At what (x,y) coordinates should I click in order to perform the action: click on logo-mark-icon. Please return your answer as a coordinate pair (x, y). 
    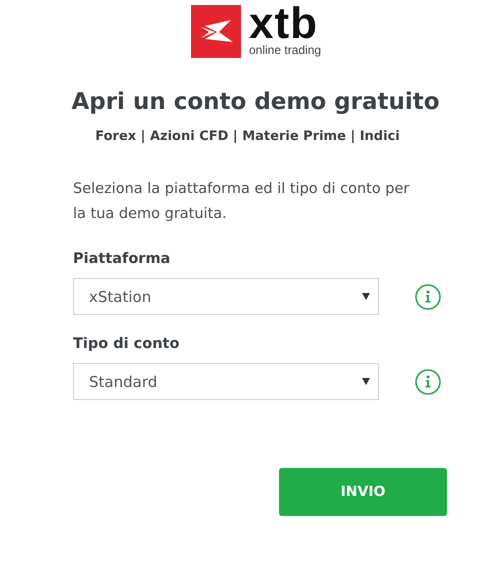
    Looking at the image, I should click on (216, 31).